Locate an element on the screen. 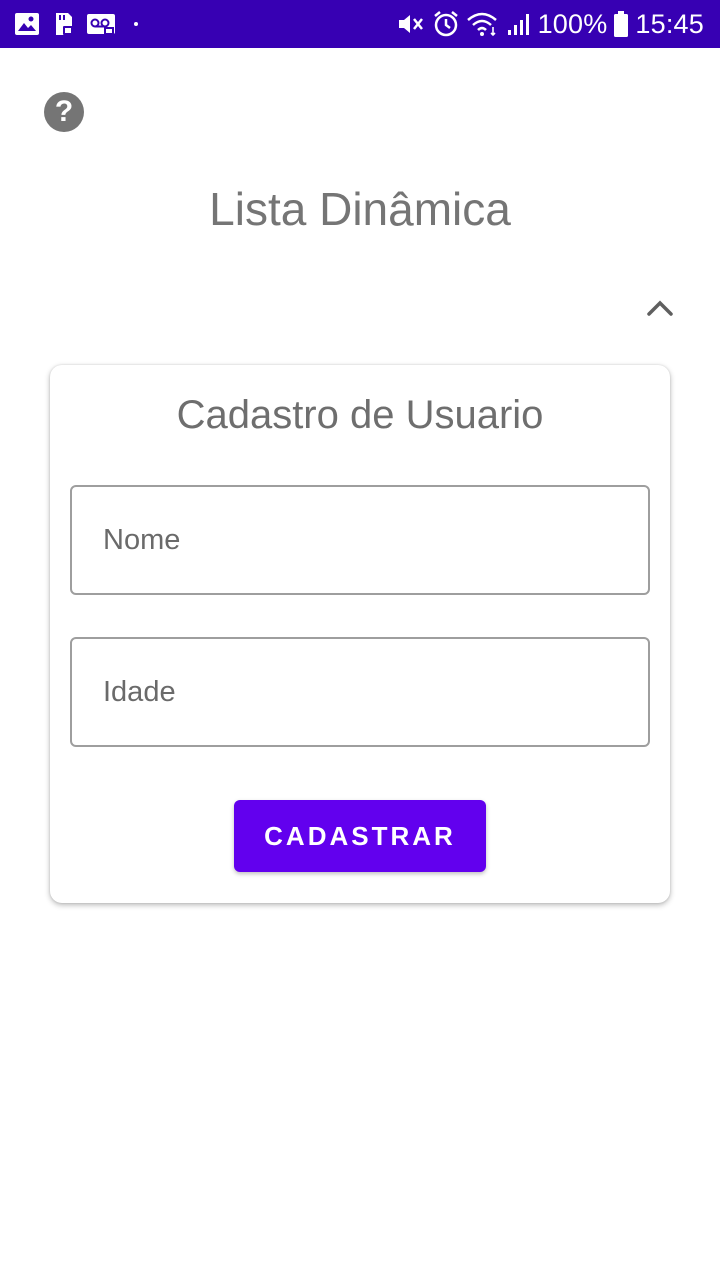  clock: 15:45 is located at coordinates (669, 23).